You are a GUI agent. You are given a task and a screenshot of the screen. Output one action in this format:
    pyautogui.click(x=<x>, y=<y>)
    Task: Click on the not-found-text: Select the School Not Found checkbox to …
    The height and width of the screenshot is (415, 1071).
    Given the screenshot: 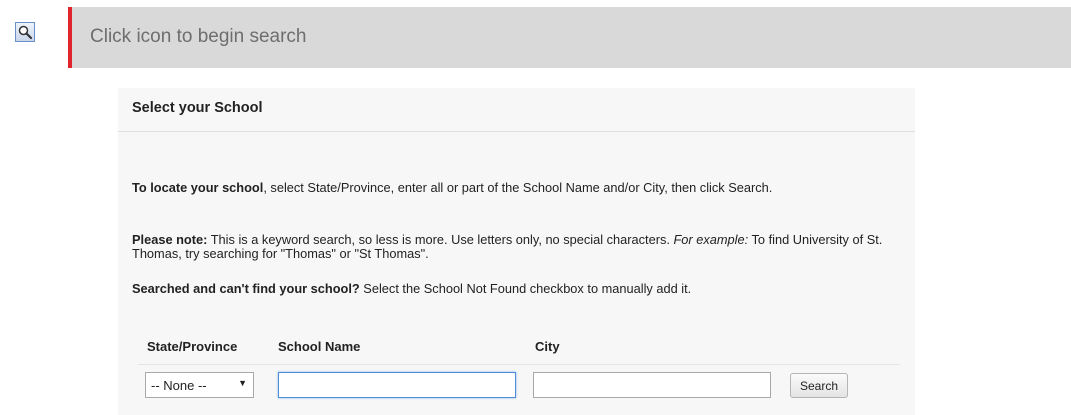 What is the action you would take?
    pyautogui.click(x=525, y=288)
    